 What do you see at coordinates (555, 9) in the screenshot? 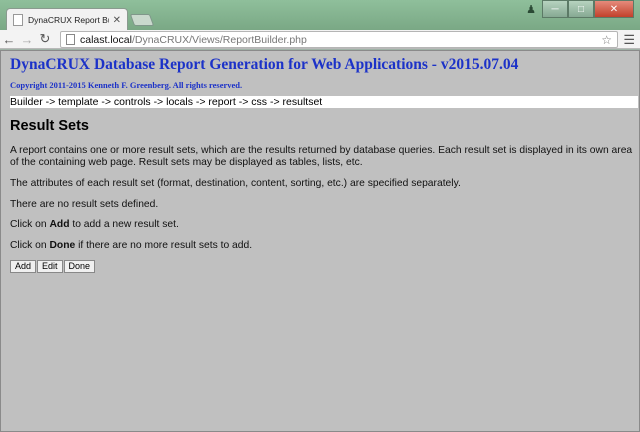
I see `minimize-button: ─` at bounding box center [555, 9].